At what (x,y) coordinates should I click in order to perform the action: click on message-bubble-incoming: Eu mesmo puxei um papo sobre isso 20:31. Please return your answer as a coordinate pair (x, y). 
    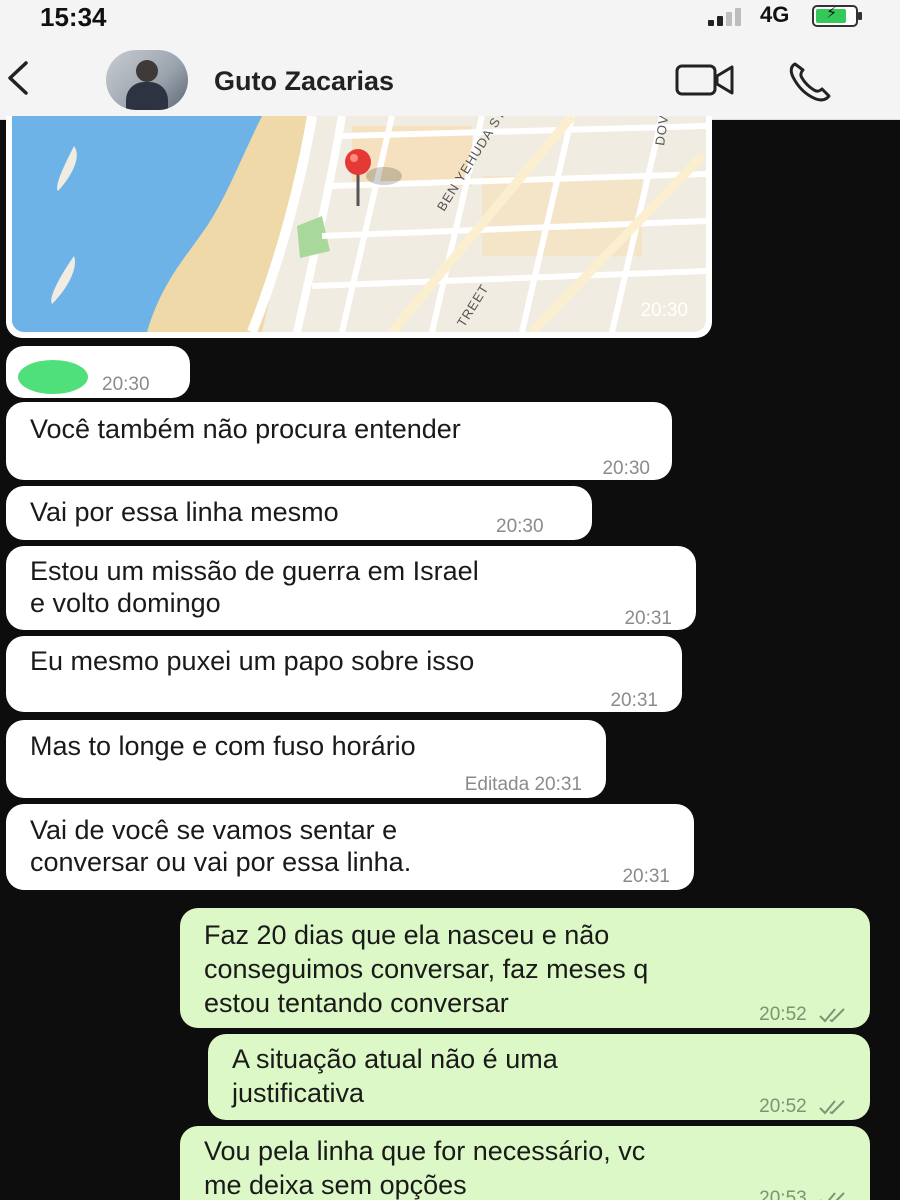
    Looking at the image, I should click on (344, 674).